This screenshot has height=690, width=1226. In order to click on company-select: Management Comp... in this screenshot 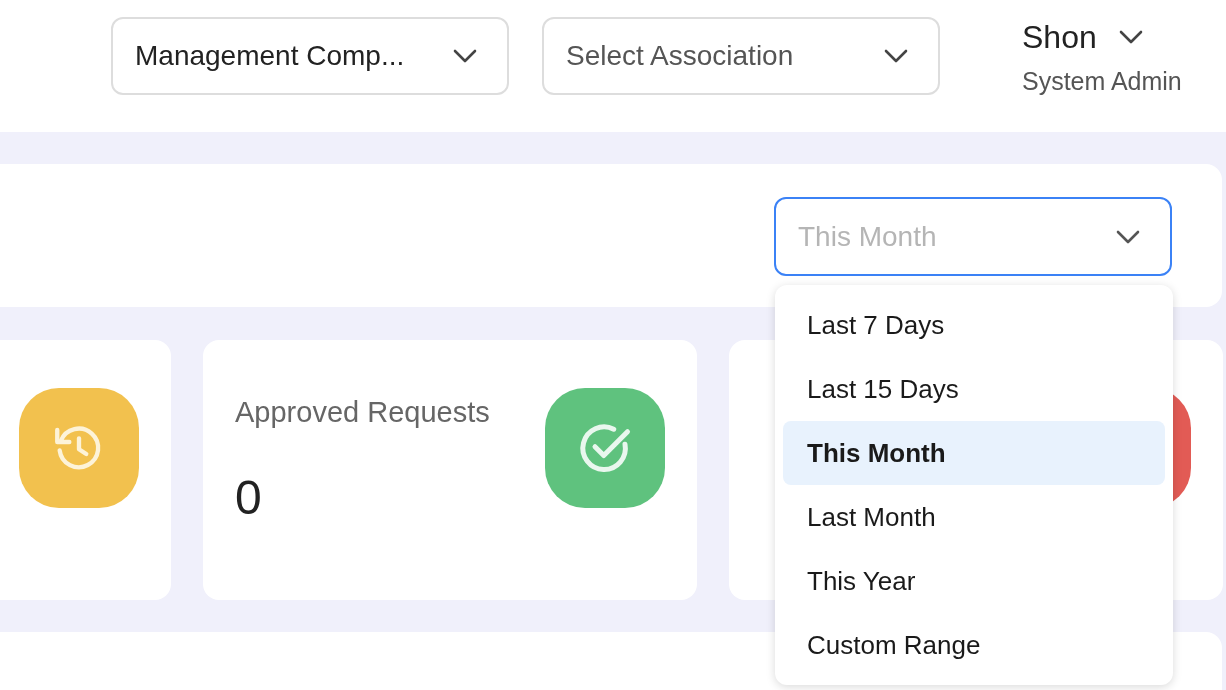, I will do `click(310, 56)`.